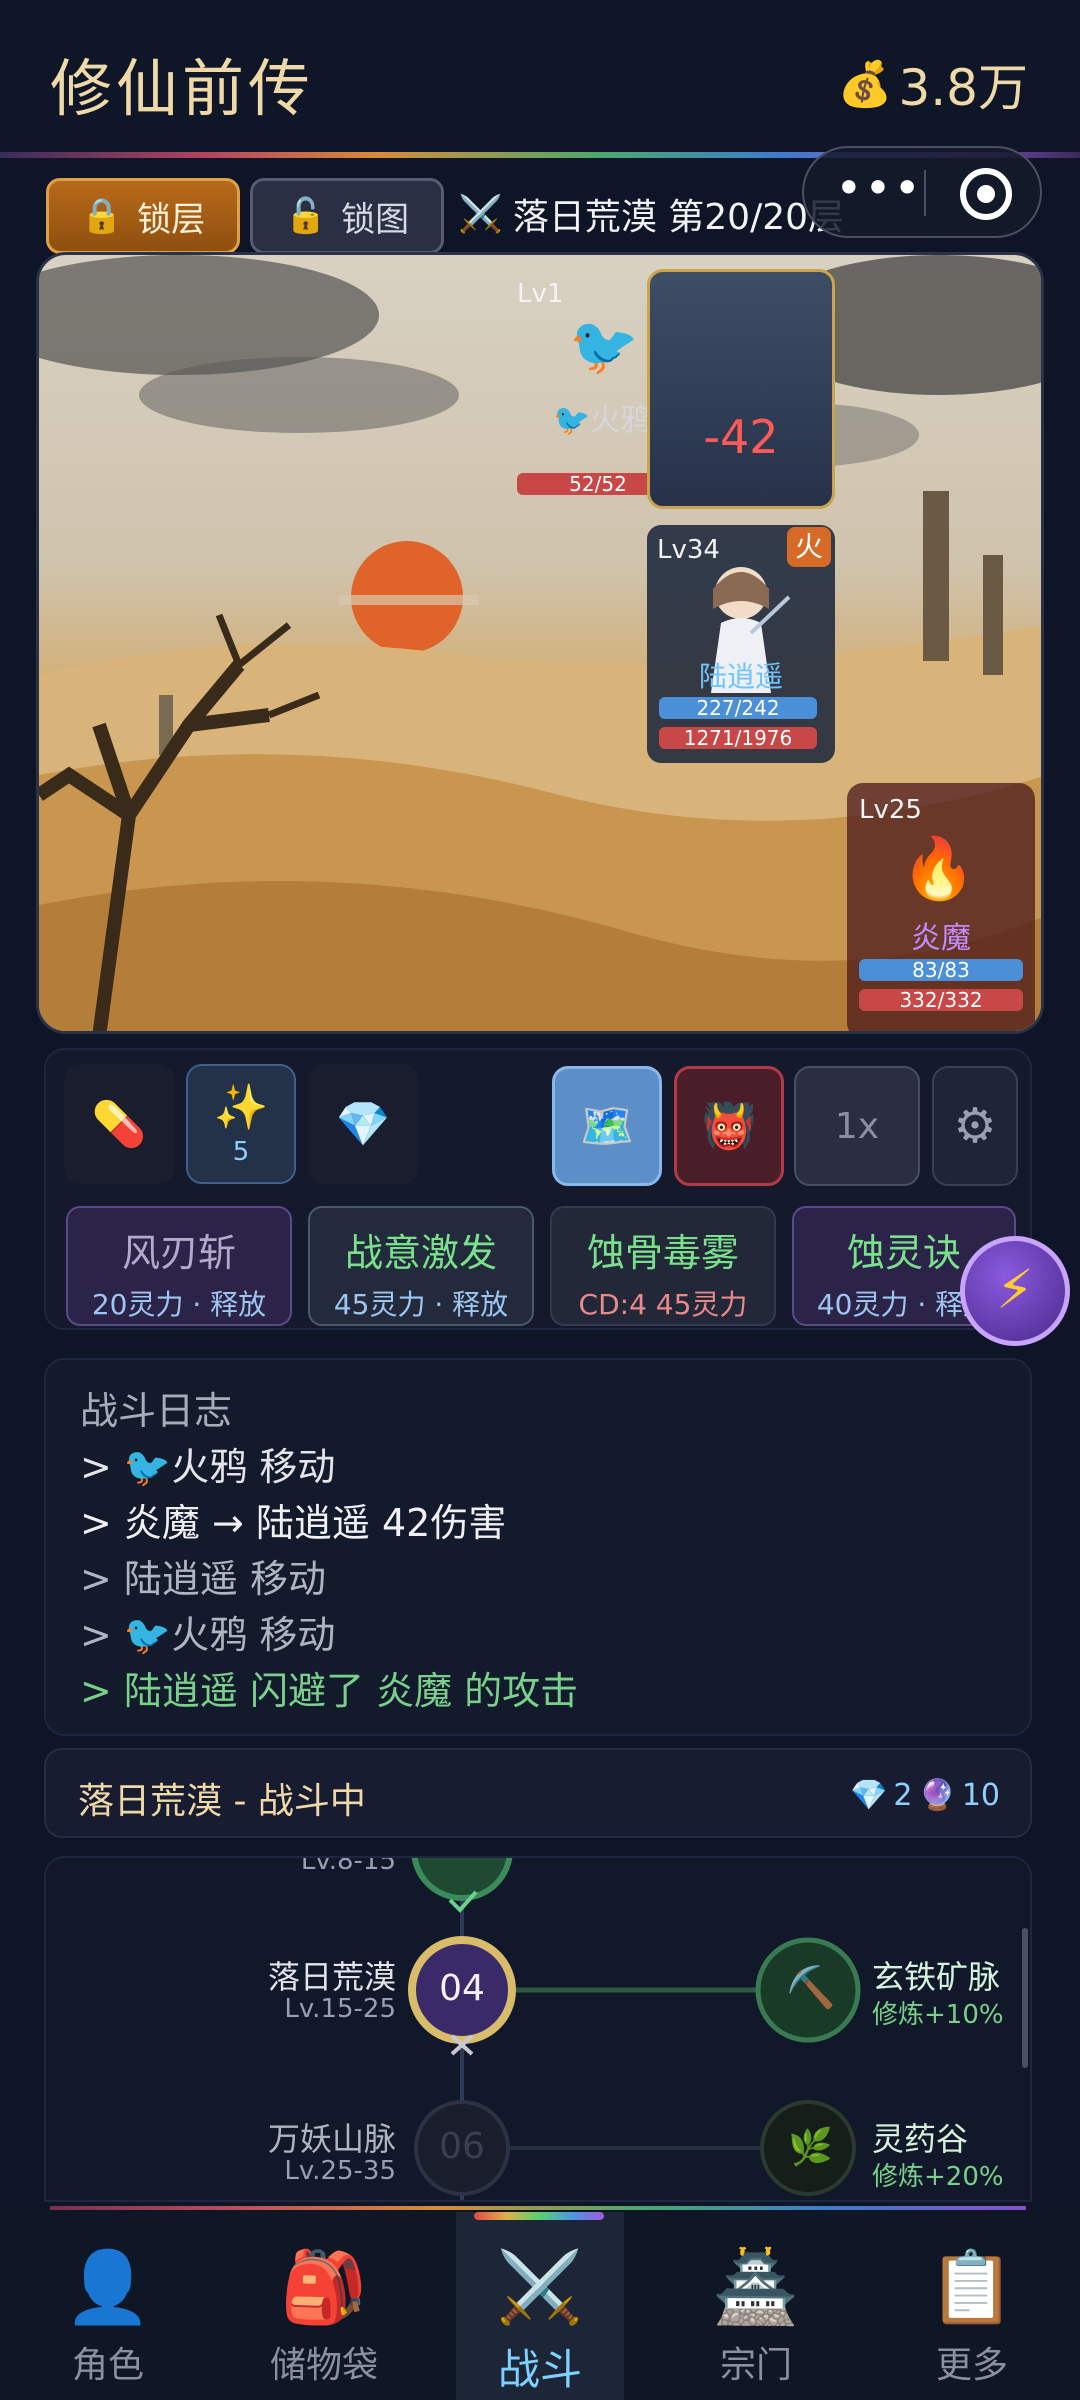 Image resolution: width=1080 pixels, height=2400 pixels. I want to click on gear-icon: ⚙, so click(975, 1126).